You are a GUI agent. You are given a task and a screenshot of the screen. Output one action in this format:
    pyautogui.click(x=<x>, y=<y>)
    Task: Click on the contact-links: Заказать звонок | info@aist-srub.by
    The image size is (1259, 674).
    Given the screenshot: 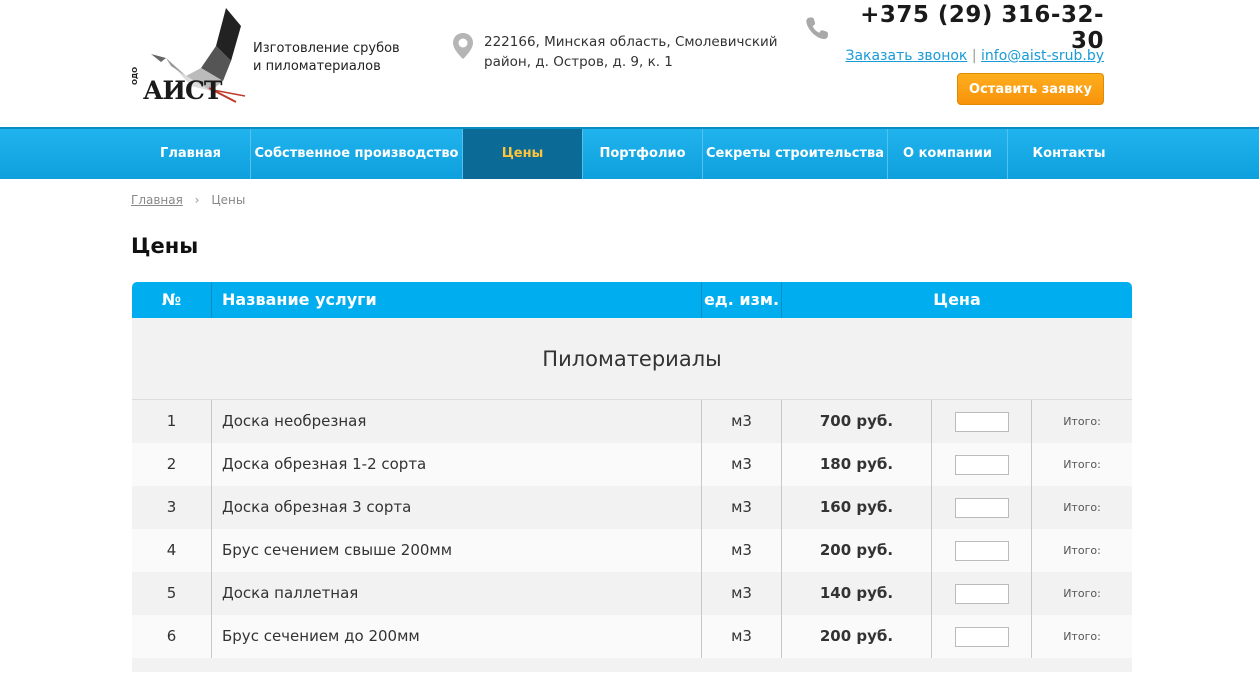 What is the action you would take?
    pyautogui.click(x=954, y=56)
    